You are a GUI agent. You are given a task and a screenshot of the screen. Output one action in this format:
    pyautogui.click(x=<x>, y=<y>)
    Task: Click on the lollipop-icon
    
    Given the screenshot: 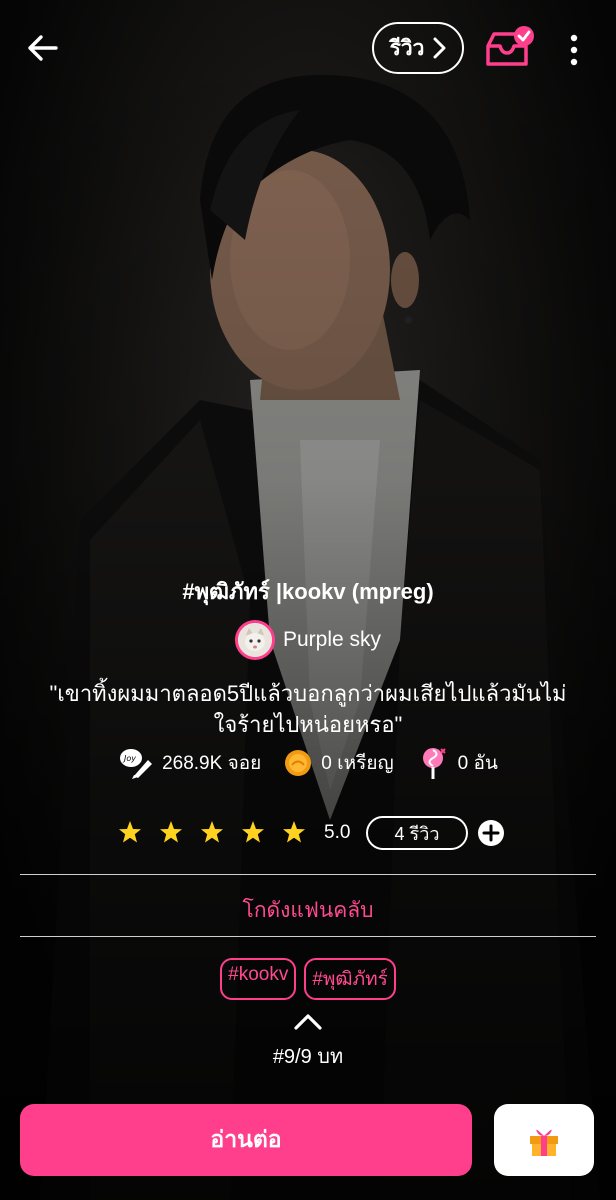 What is the action you would take?
    pyautogui.click(x=434, y=763)
    